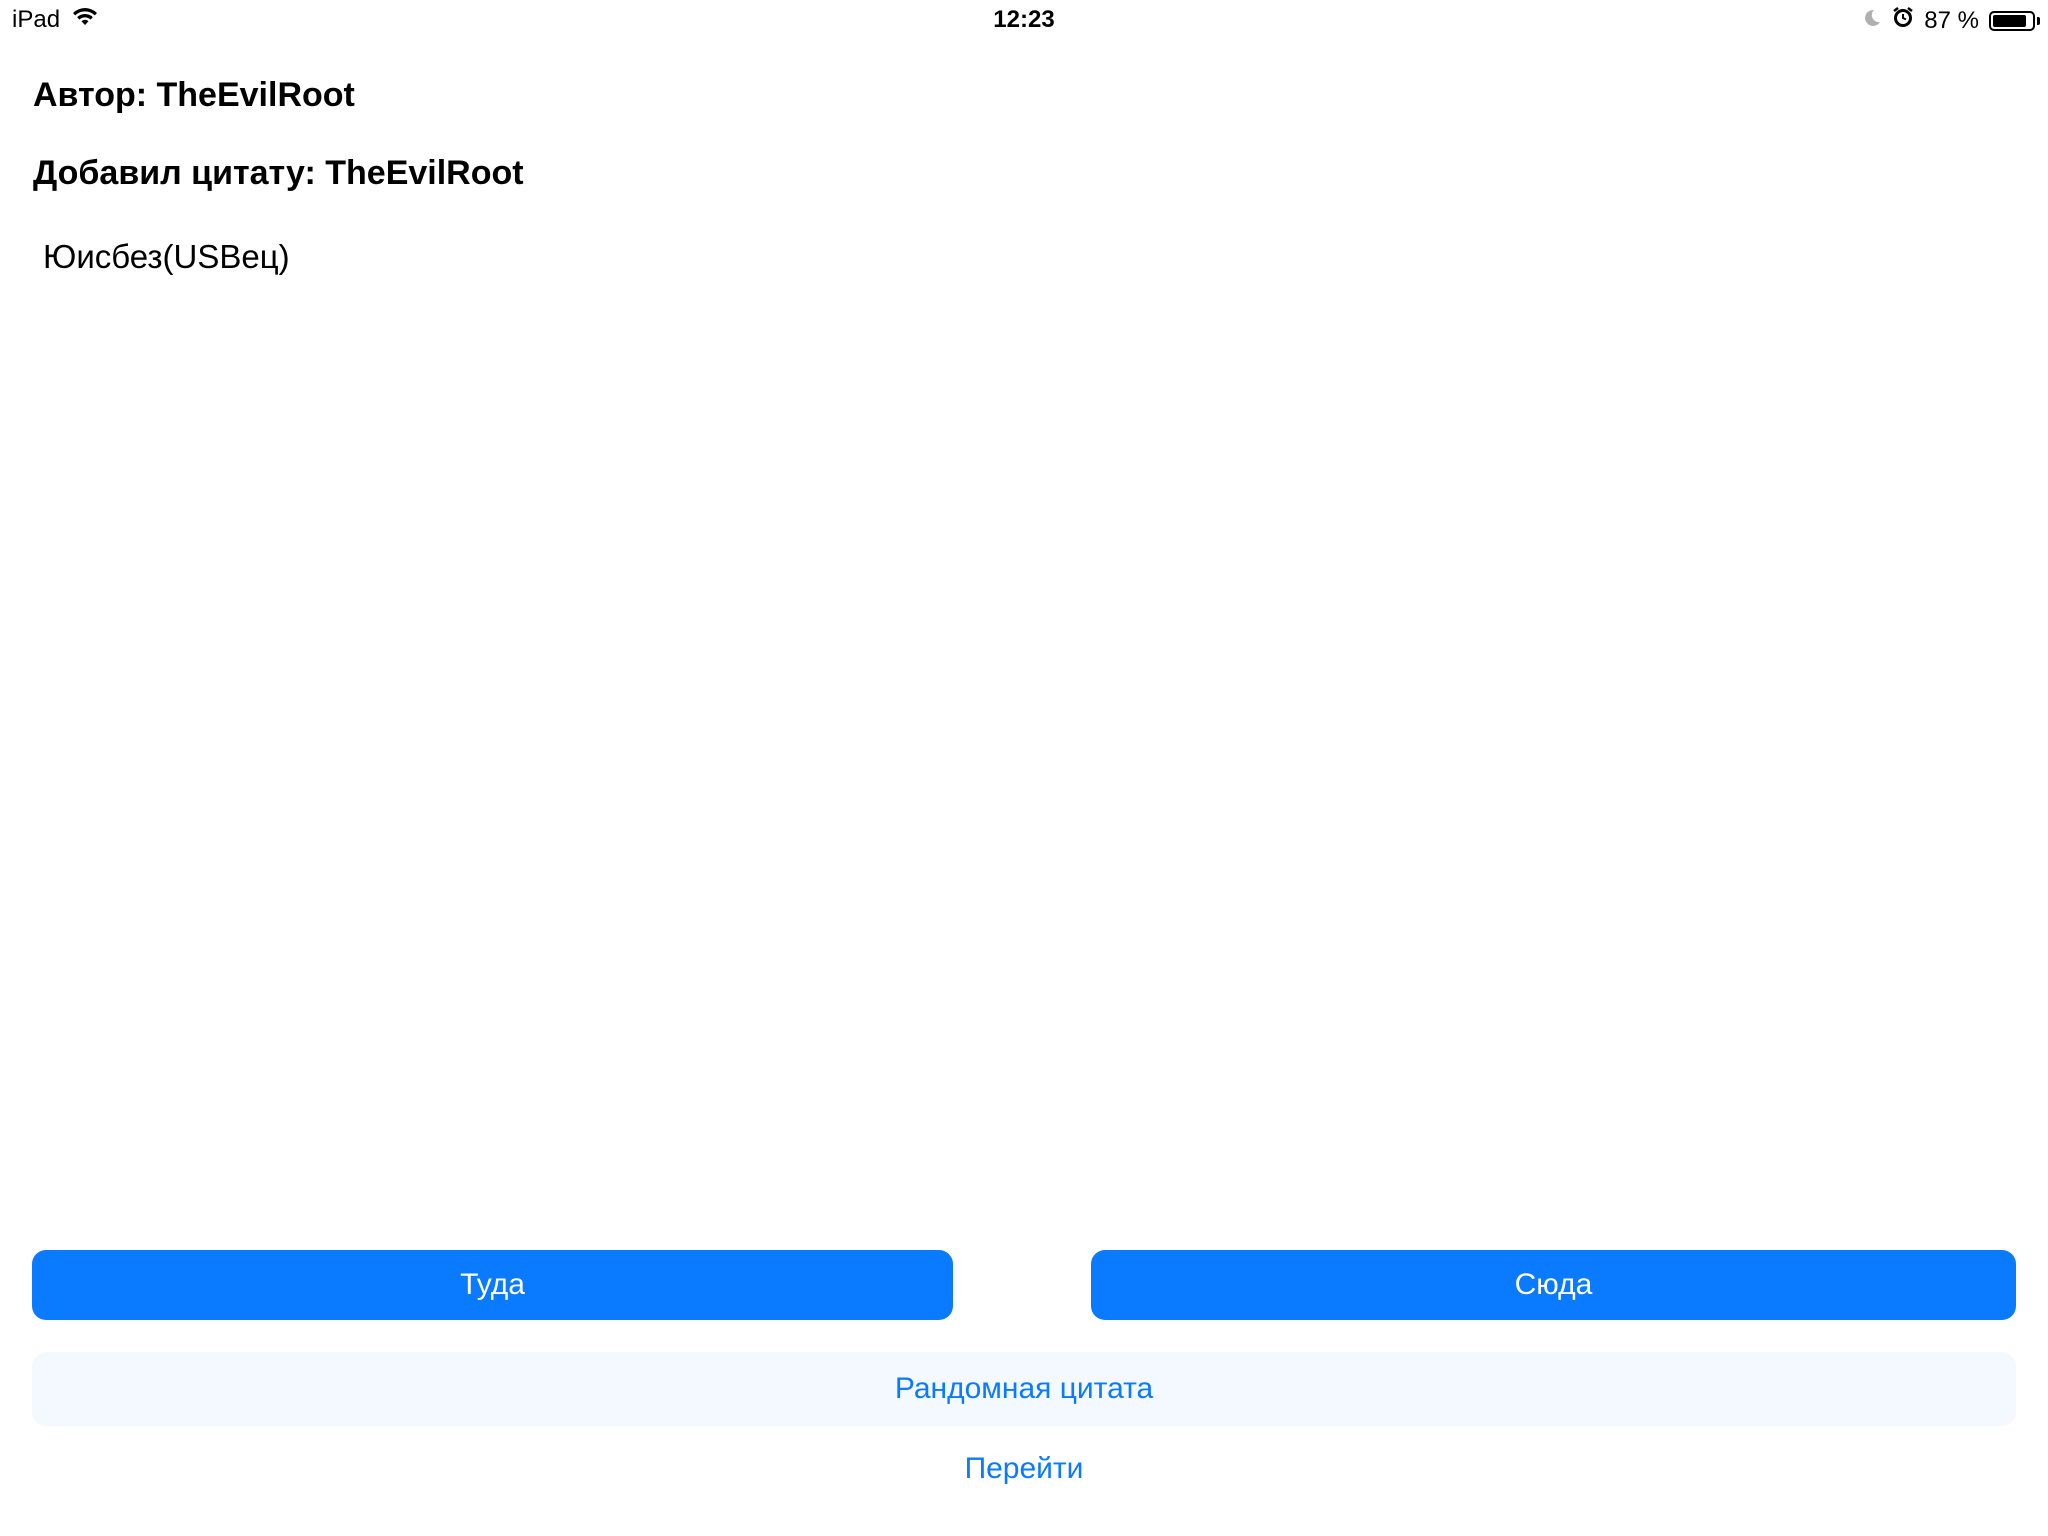  What do you see at coordinates (2038, 20) in the screenshot?
I see `battery-tip` at bounding box center [2038, 20].